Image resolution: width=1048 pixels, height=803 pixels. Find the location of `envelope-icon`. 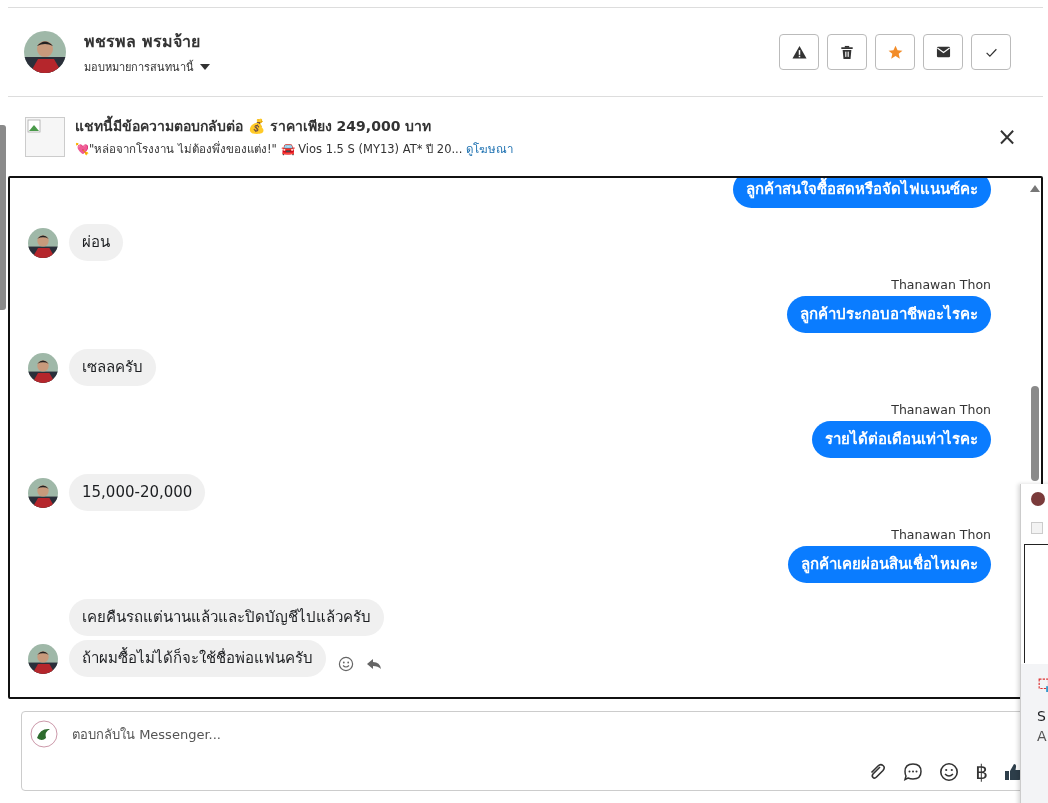

envelope-icon is located at coordinates (943, 52).